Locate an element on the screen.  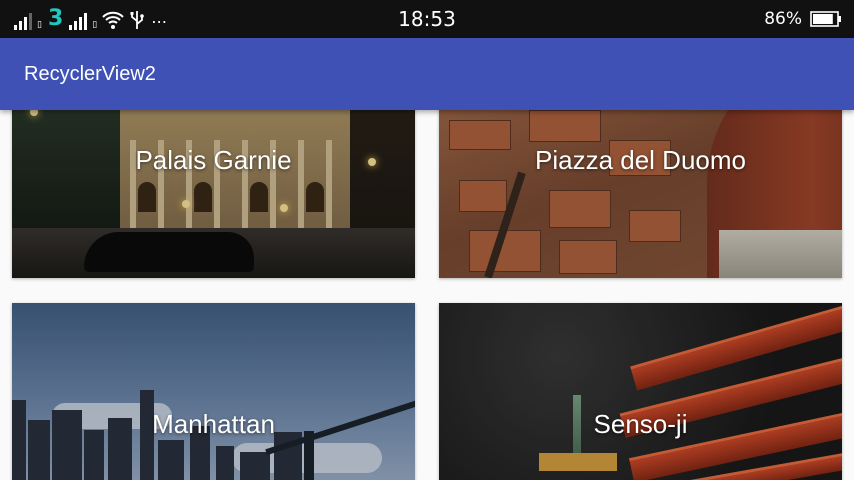
status-time: 18:53 is located at coordinates (427, 19).